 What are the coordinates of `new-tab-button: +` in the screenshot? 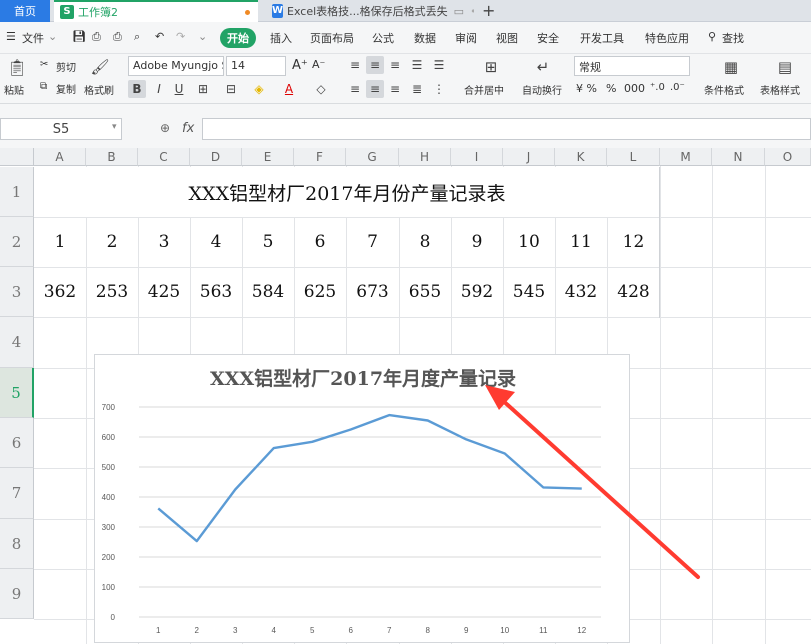 It's located at (488, 10).